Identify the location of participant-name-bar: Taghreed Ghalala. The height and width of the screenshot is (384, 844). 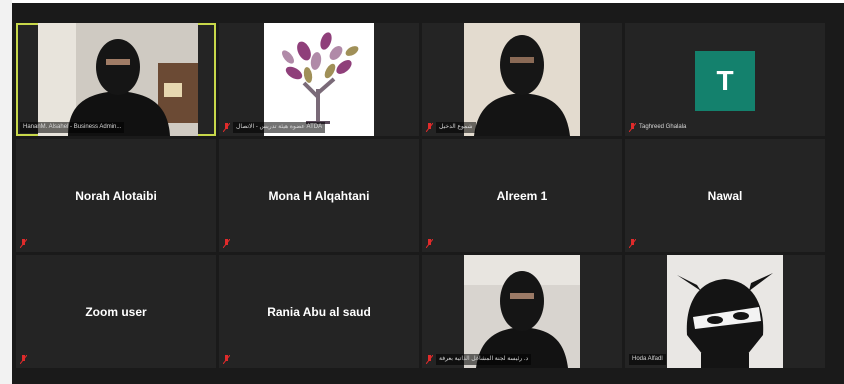
(657, 127).